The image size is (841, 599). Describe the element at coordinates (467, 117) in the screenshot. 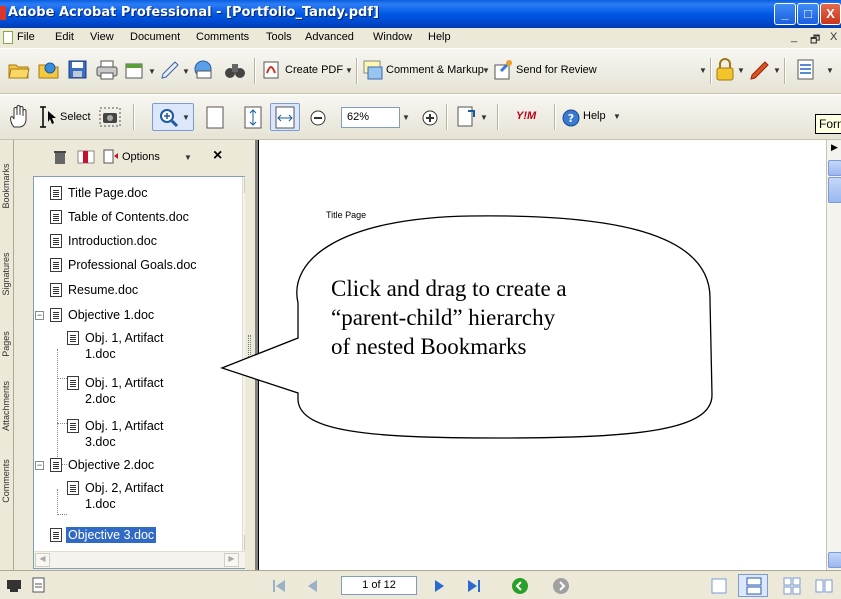

I see `rotate-view-icon` at that location.